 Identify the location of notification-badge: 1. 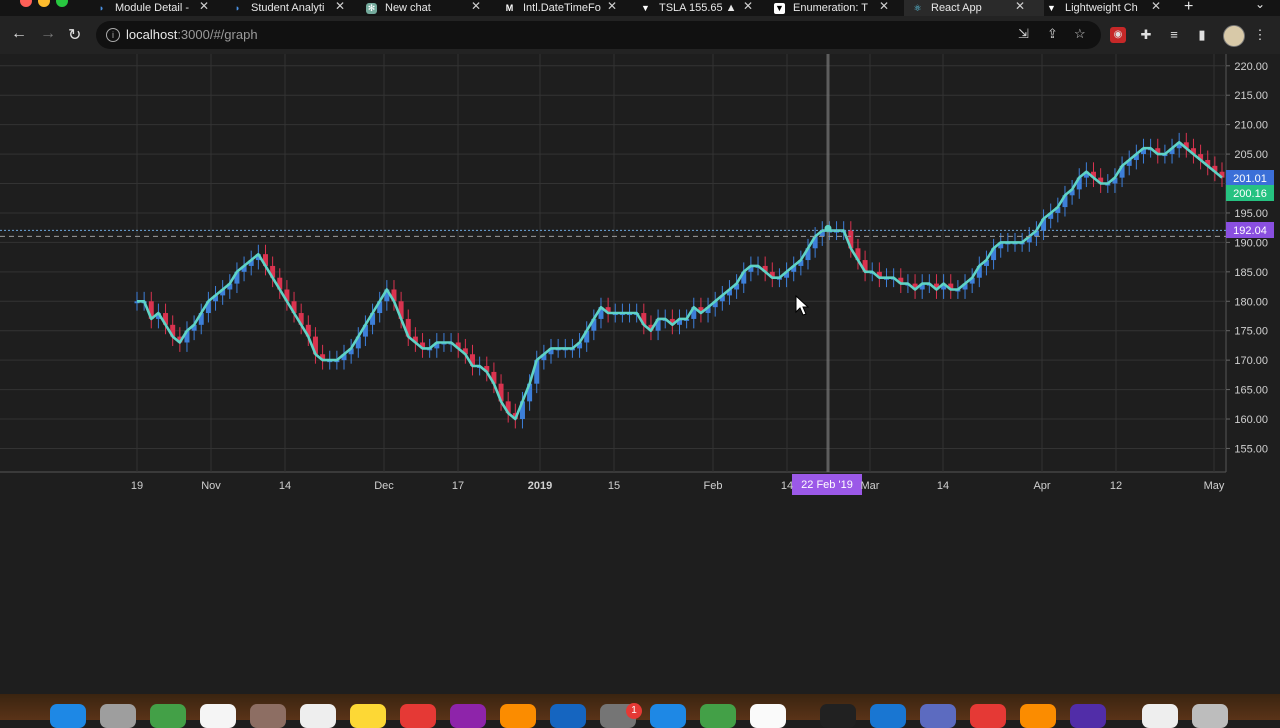
(634, 711).